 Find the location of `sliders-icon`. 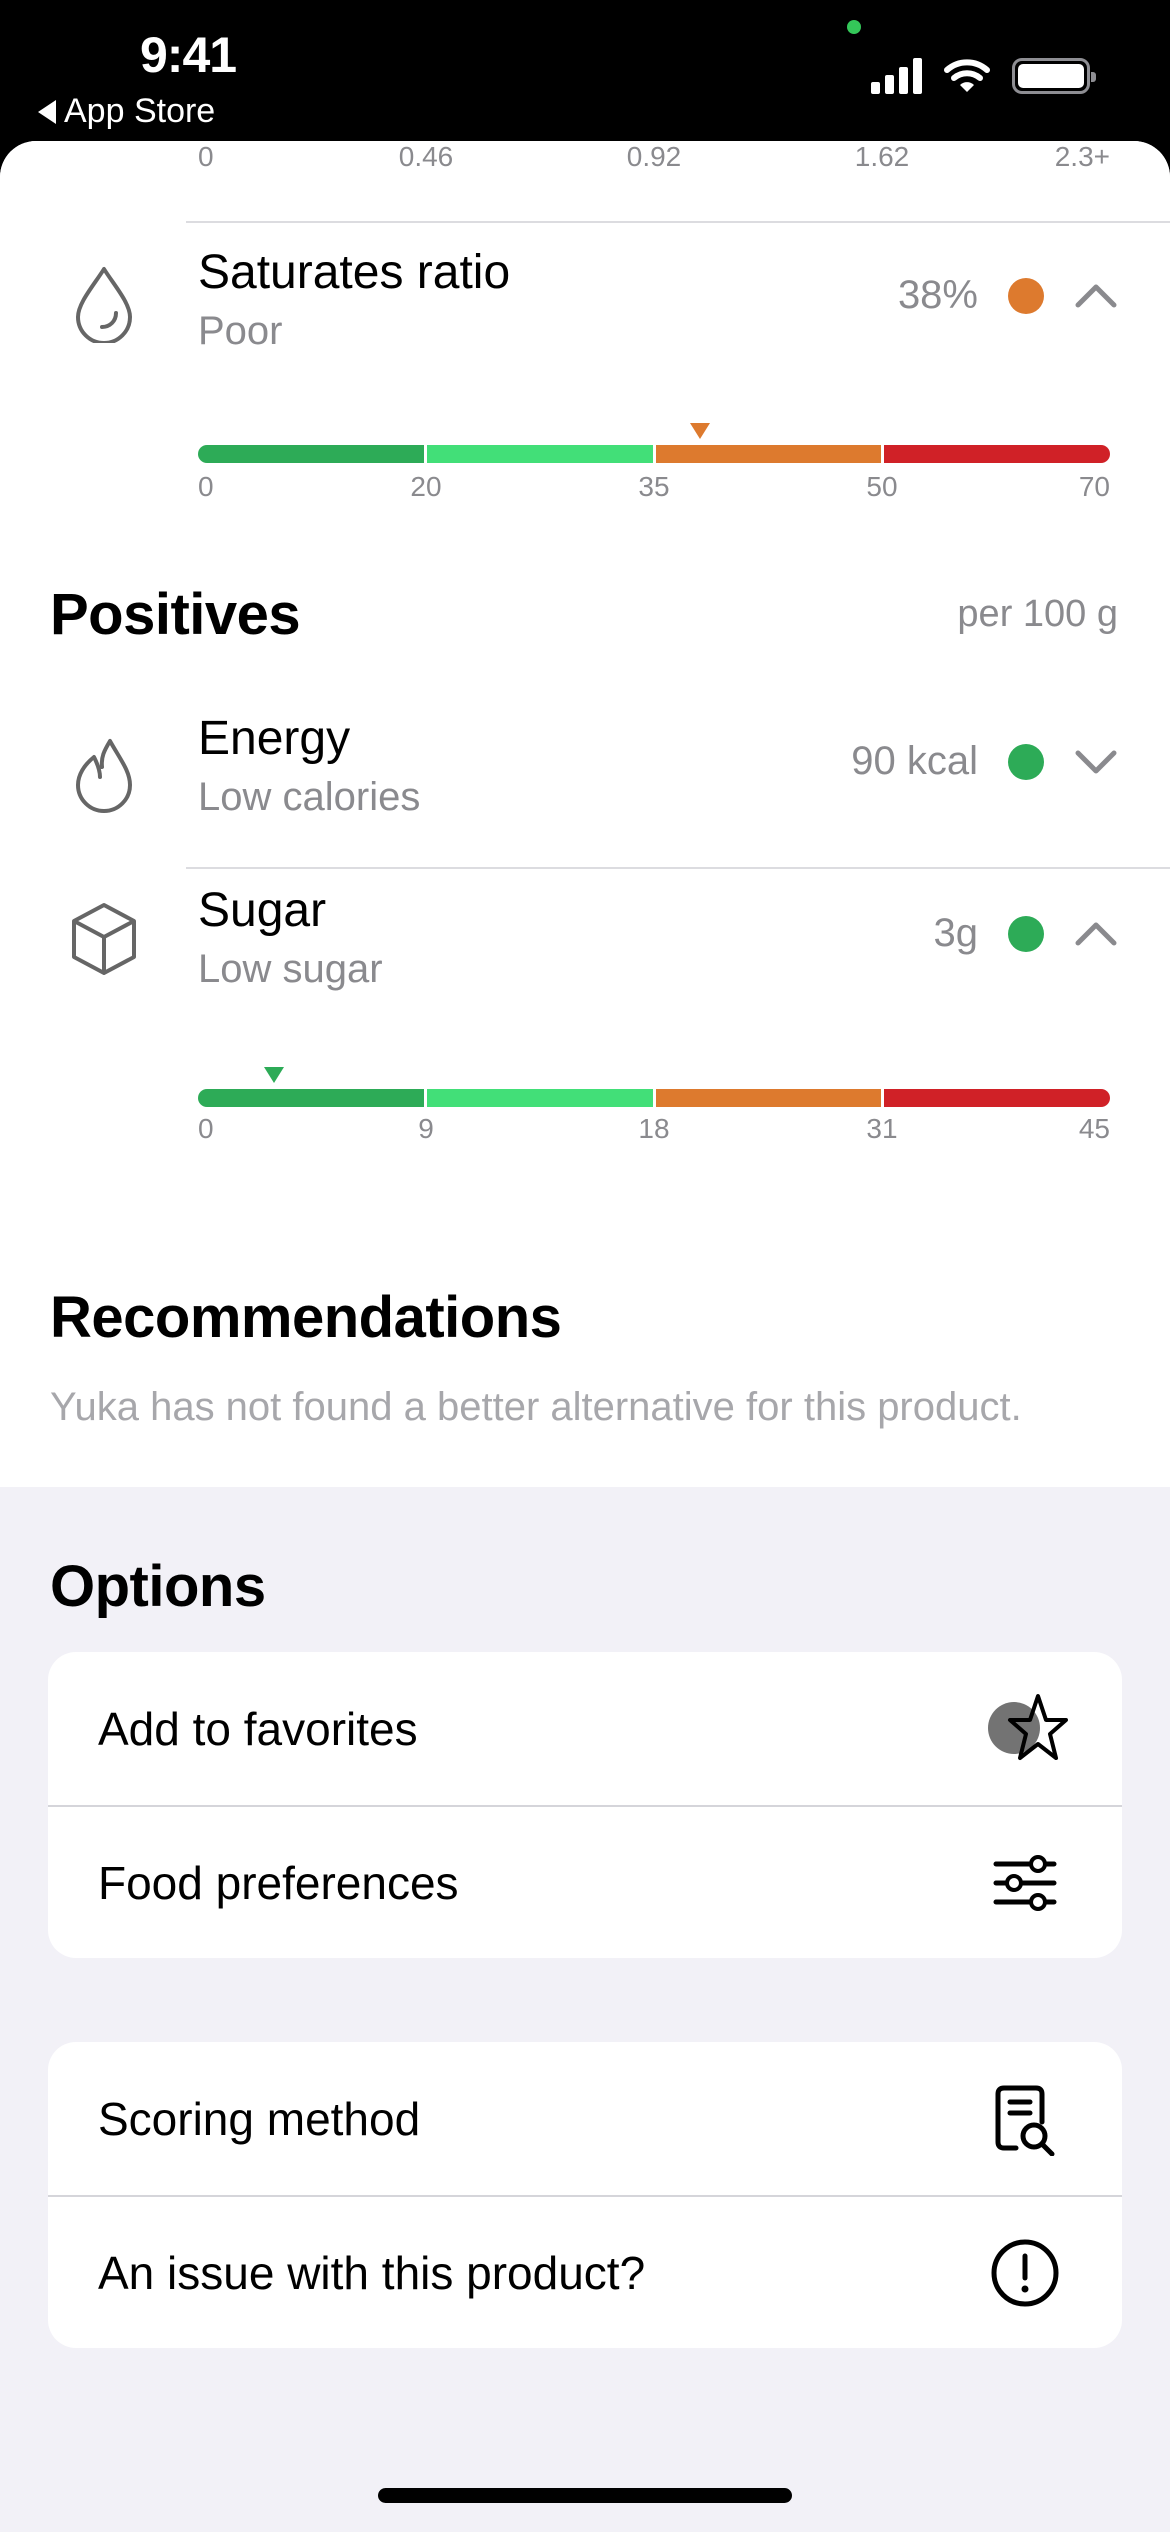

sliders-icon is located at coordinates (1025, 1882).